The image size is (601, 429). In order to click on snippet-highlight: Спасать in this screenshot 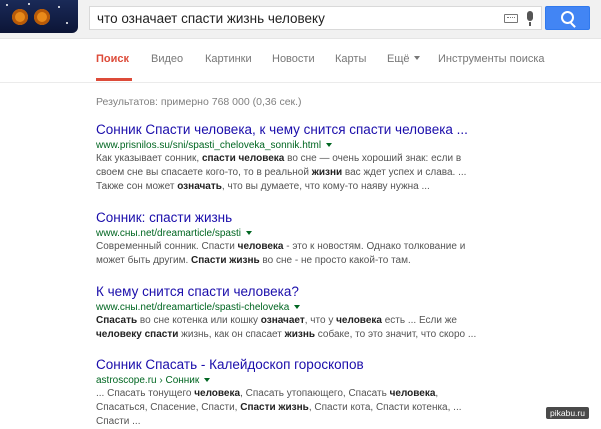, I will do `click(117, 320)`.